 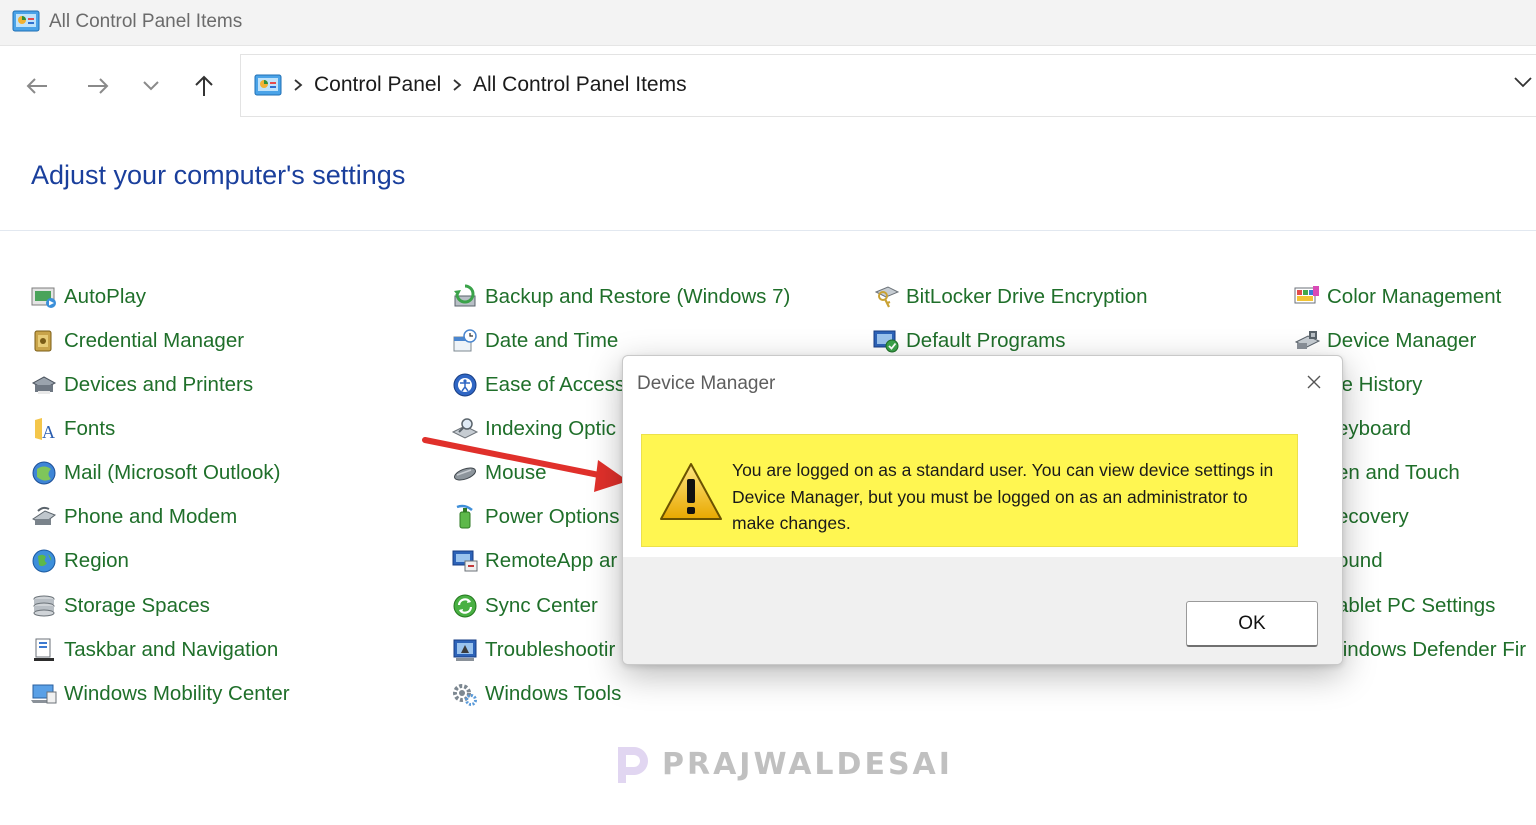 What do you see at coordinates (44, 517) in the screenshot?
I see `phone-modem-icon` at bounding box center [44, 517].